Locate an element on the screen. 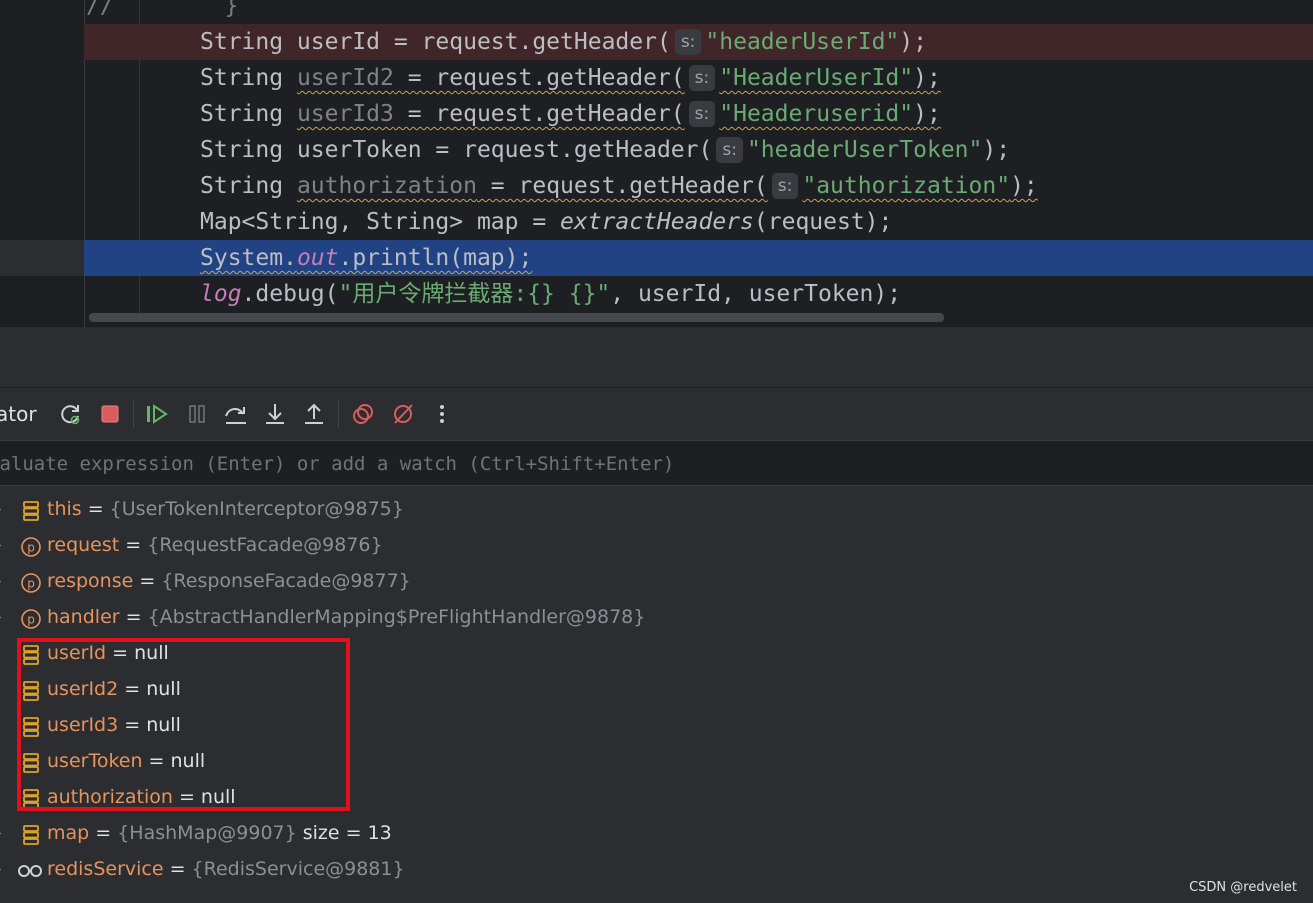 This screenshot has width=1313, height=903. step-into-icon is located at coordinates (275, 414).